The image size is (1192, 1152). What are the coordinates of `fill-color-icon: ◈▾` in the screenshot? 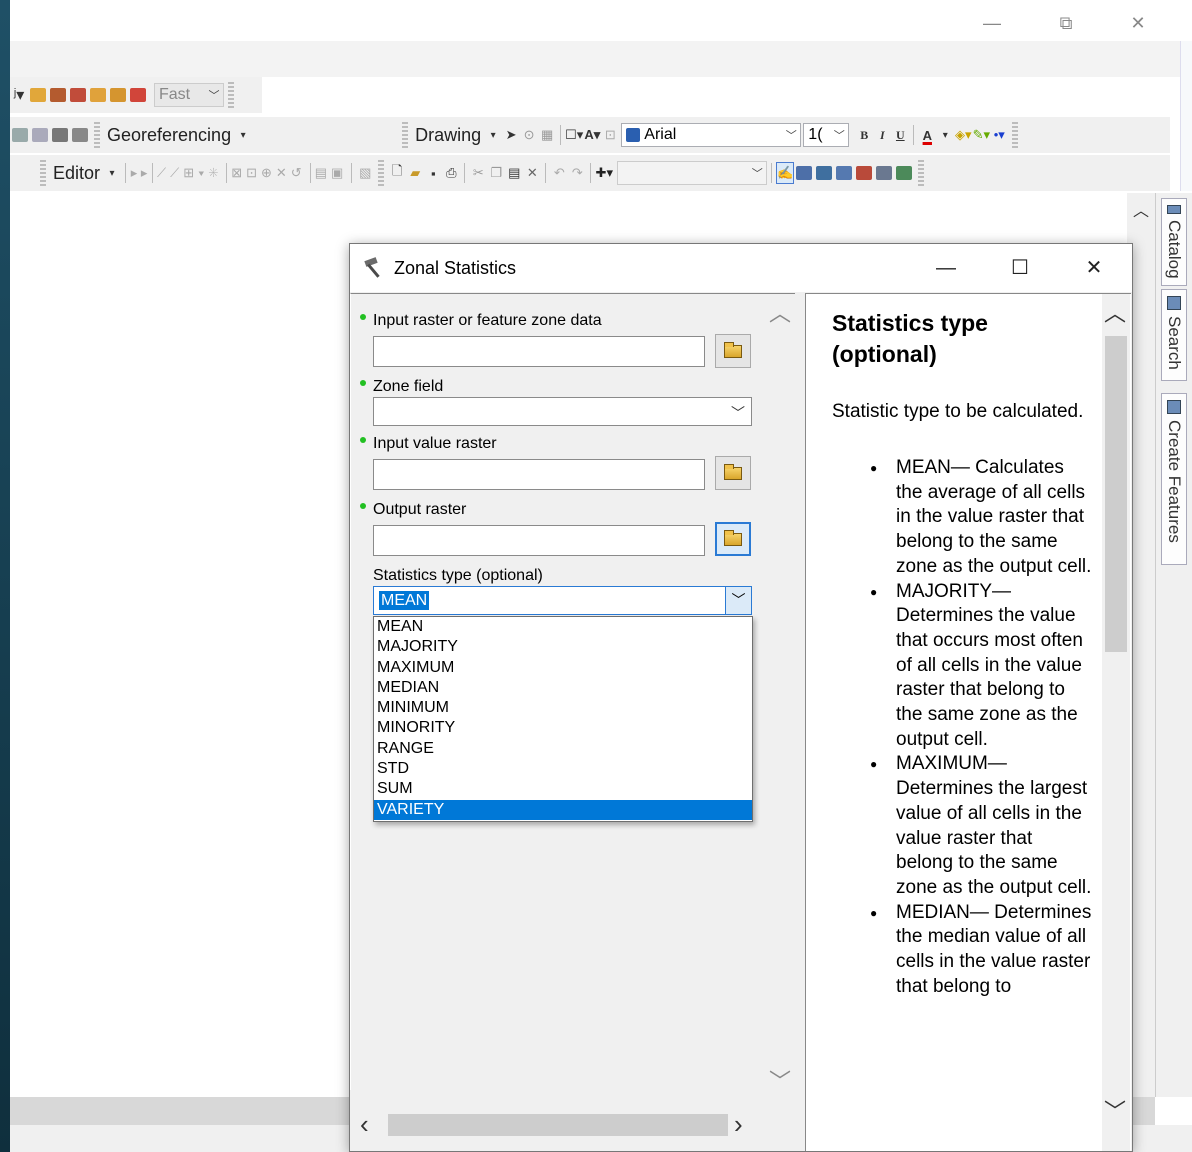 It's located at (963, 135).